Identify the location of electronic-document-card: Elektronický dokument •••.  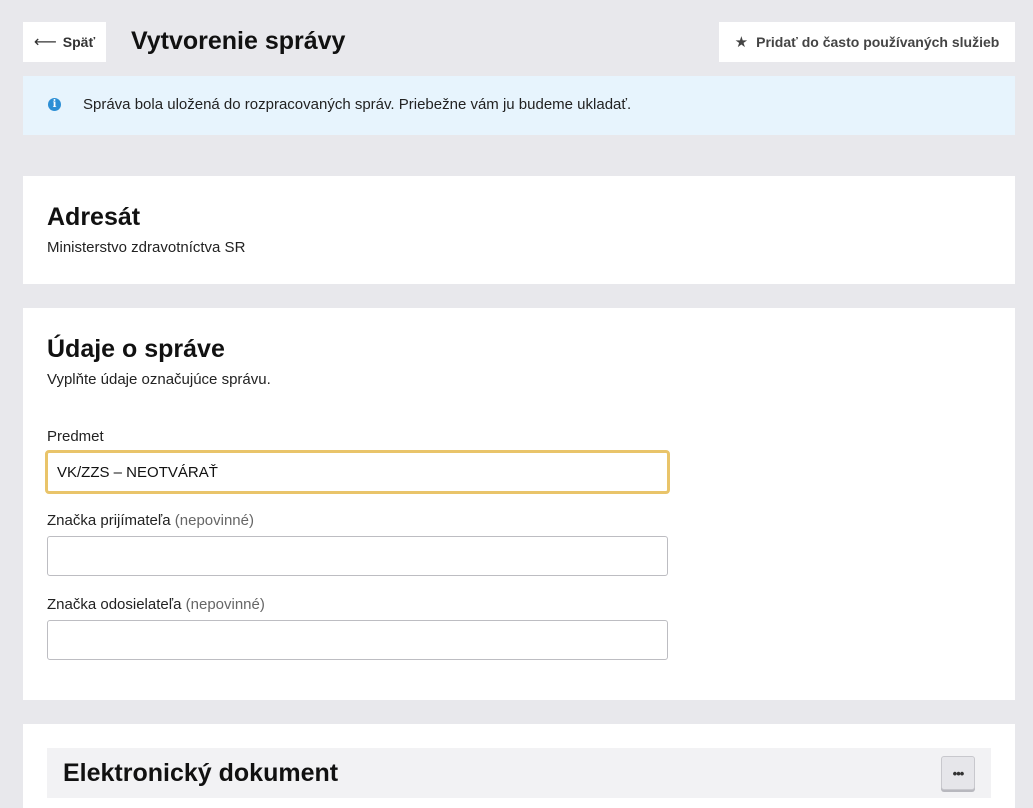
(519, 766).